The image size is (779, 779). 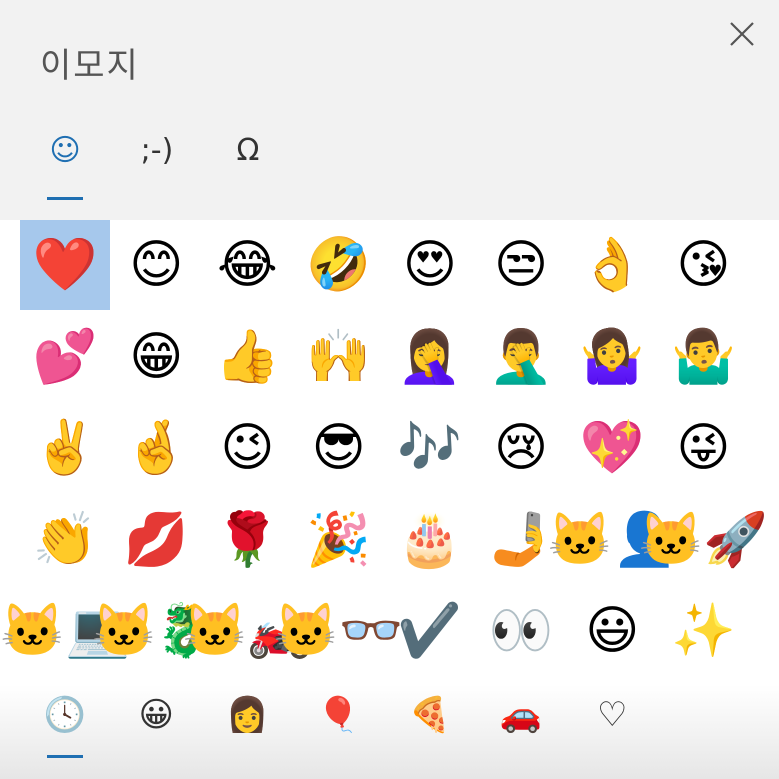 What do you see at coordinates (157, 160) in the screenshot?
I see `tab-kaomoji: ;-)` at bounding box center [157, 160].